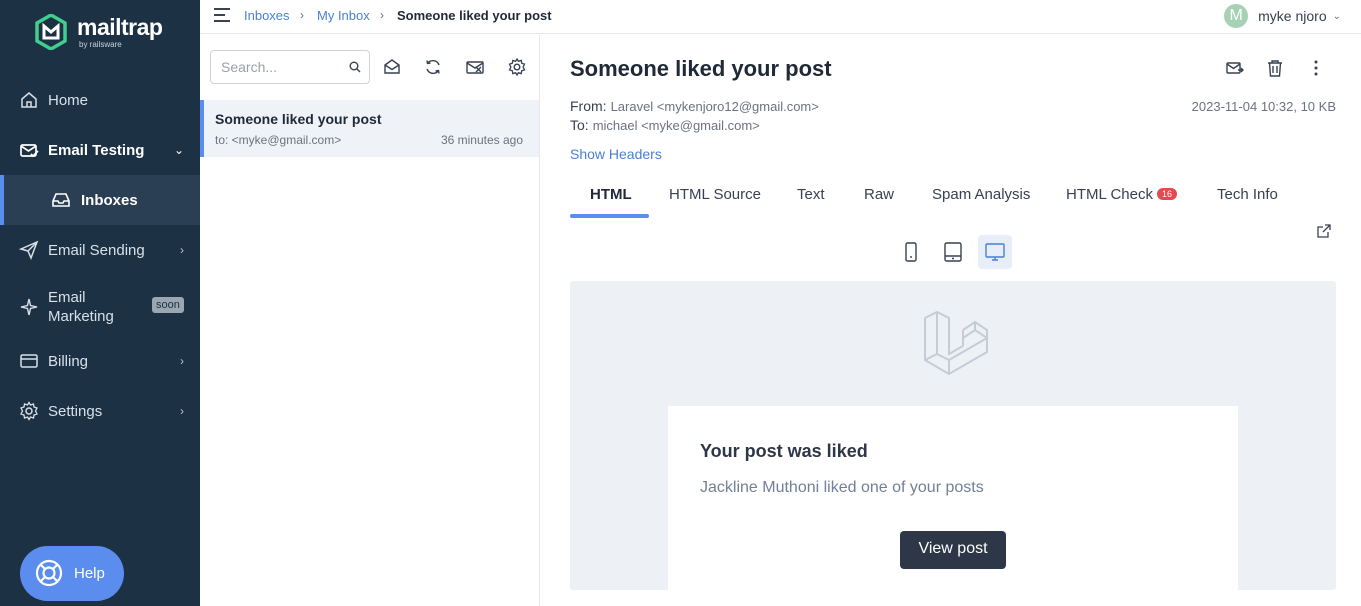 The width and height of the screenshot is (1361, 606). I want to click on tablet-view-button, so click(953, 252).